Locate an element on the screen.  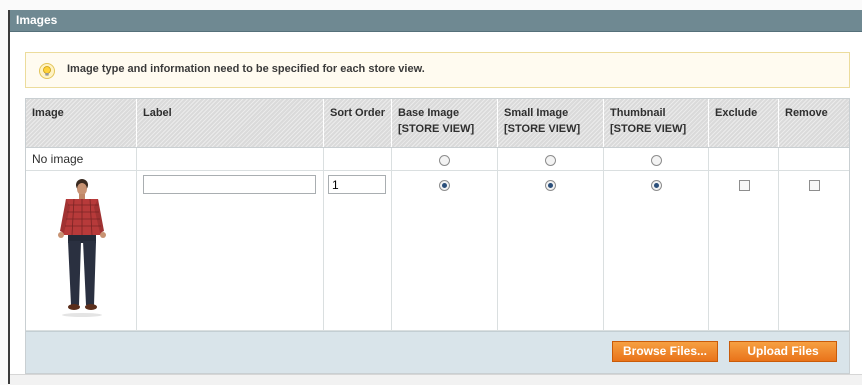
lightbulb-icon is located at coordinates (47, 71).